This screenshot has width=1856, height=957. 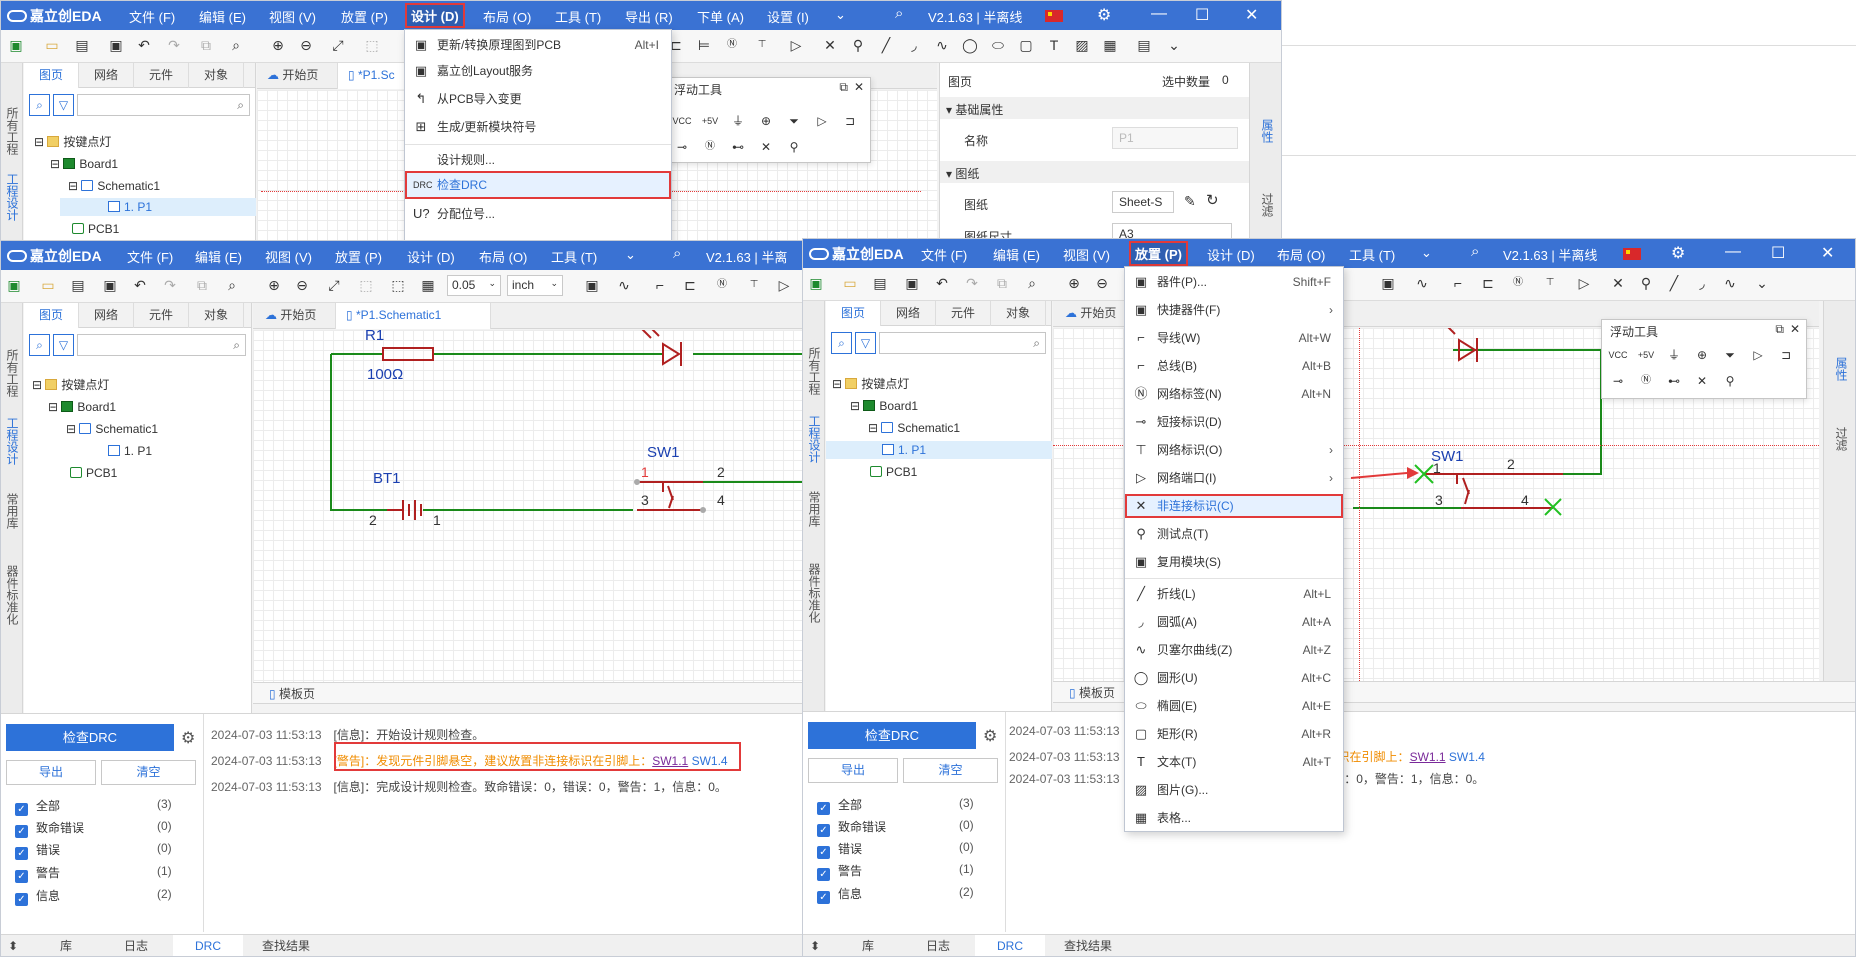 I want to click on no-connect-tool-icon: ✕, so click(x=830, y=45).